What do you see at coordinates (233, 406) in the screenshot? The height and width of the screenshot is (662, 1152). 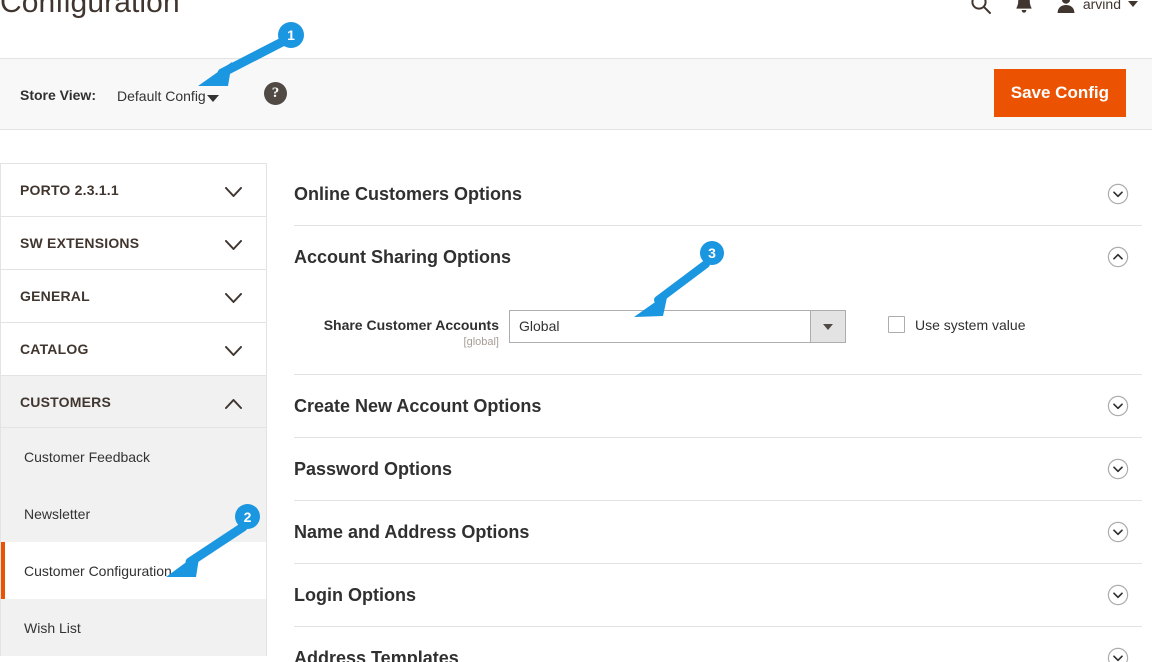 I see `chevron-up-icon` at bounding box center [233, 406].